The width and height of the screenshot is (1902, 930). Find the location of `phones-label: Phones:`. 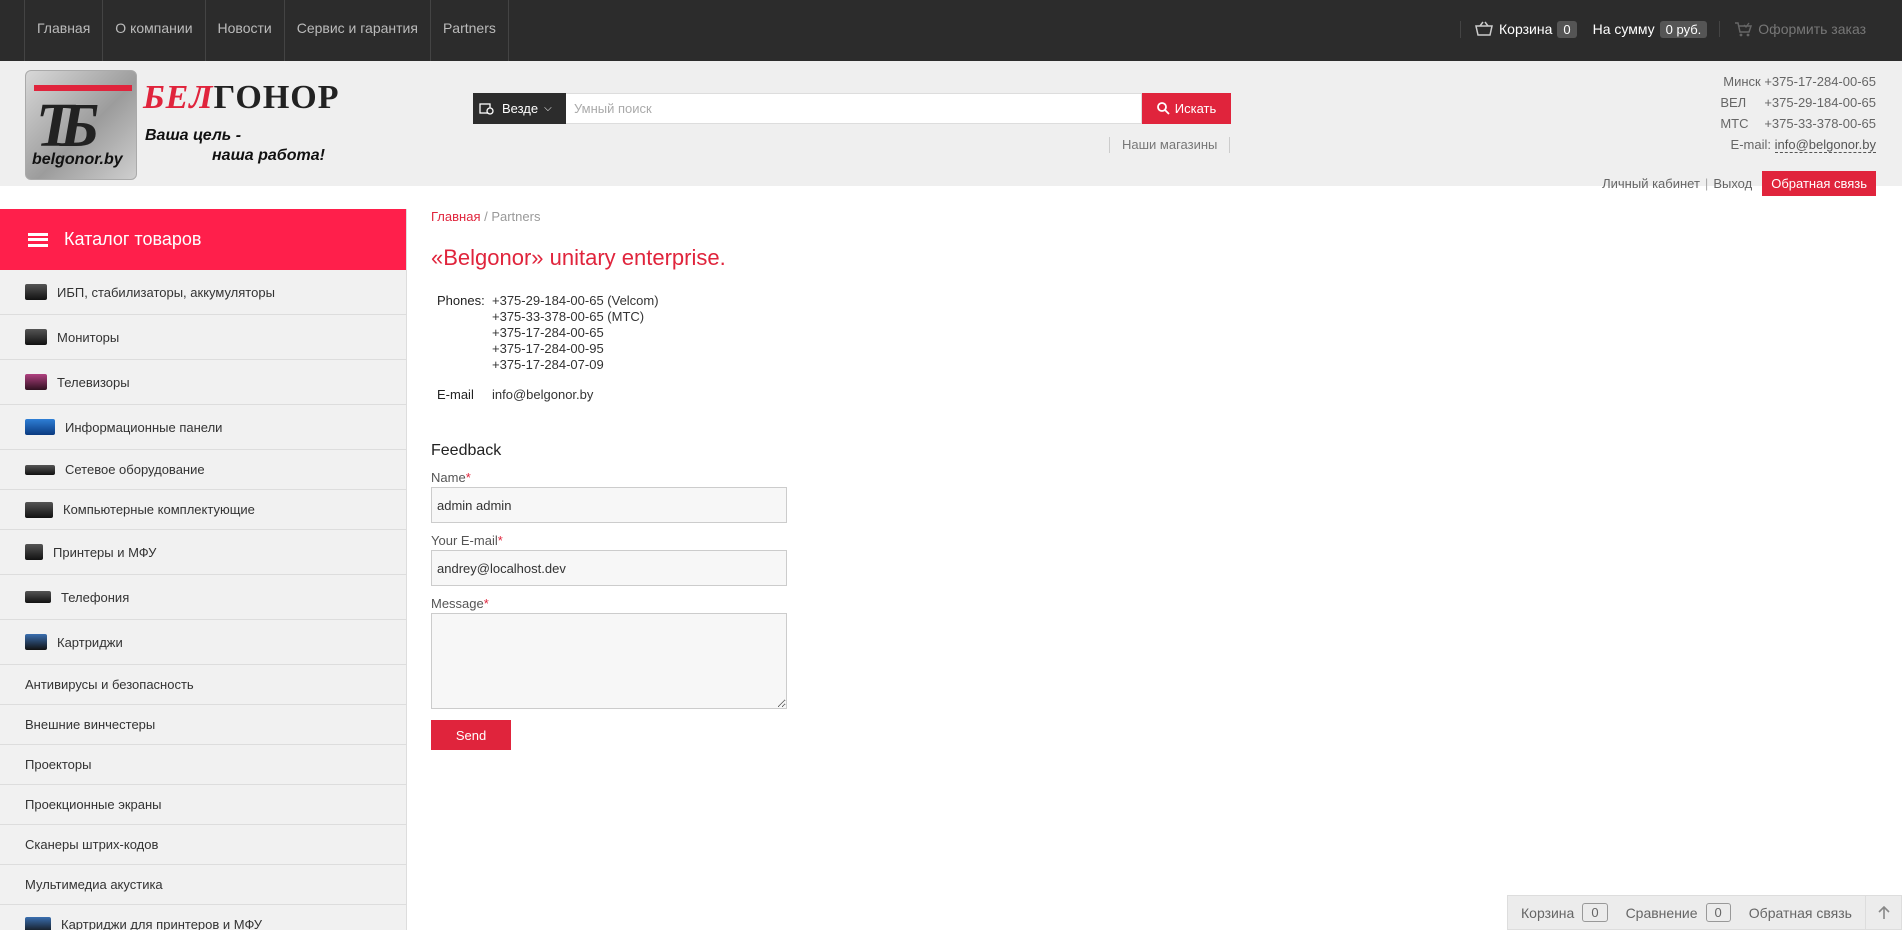

phones-label: Phones: is located at coordinates (461, 300).